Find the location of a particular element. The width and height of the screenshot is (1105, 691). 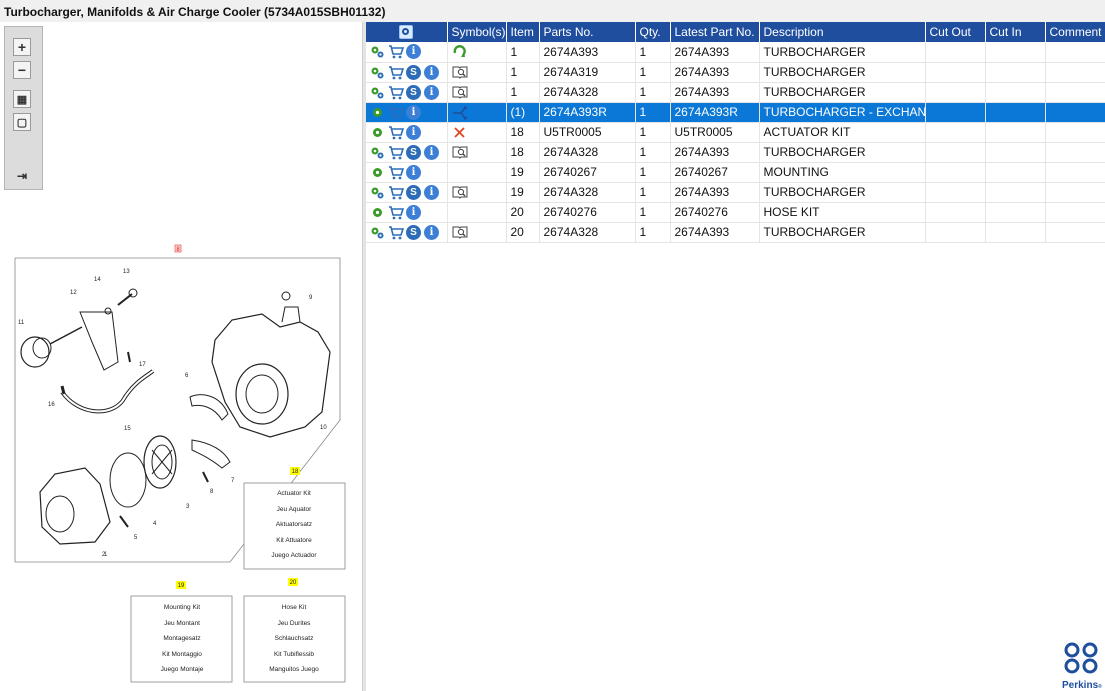

callout-3: 3 is located at coordinates (188, 507).